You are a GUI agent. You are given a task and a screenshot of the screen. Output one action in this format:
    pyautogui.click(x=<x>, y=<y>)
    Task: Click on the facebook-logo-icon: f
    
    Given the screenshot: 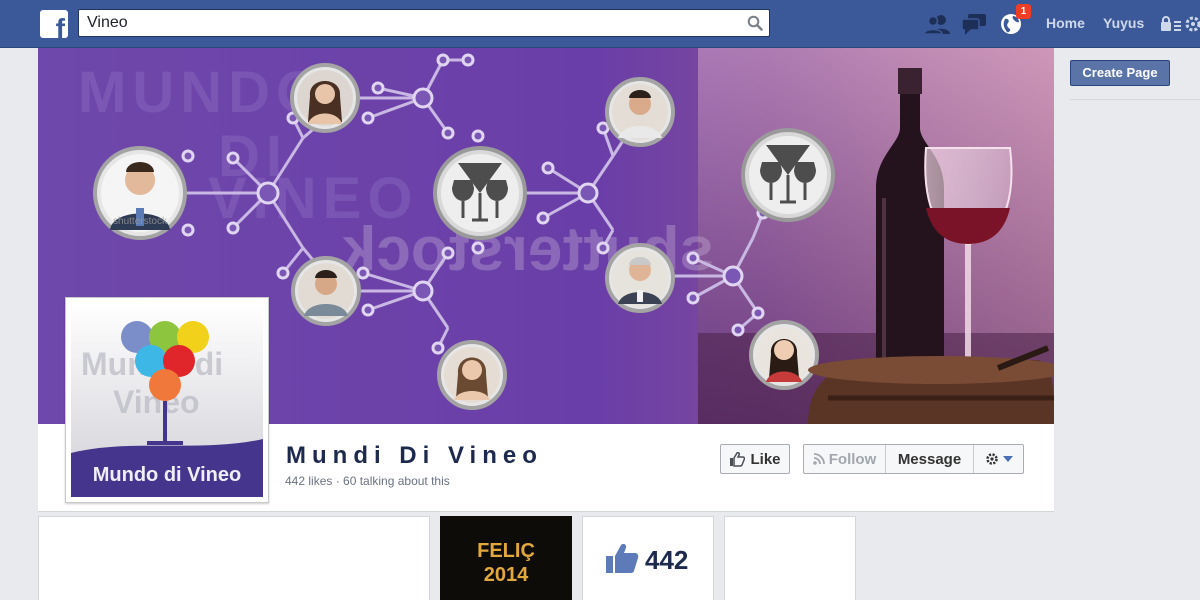 What is the action you would take?
    pyautogui.click(x=54, y=24)
    